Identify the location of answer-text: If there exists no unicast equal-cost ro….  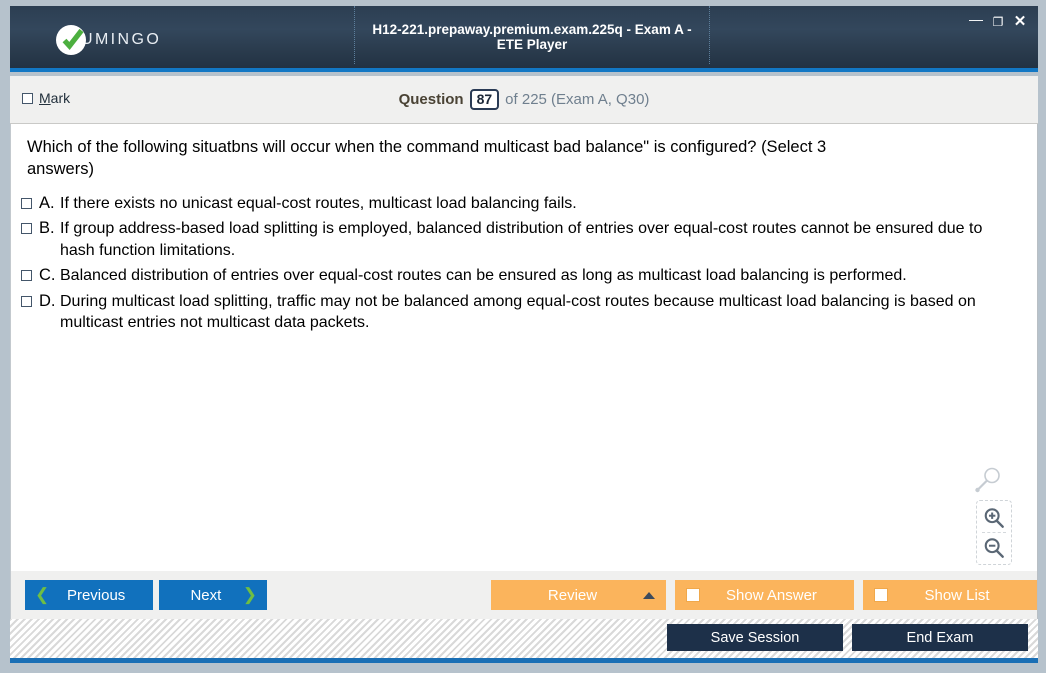
(318, 203).